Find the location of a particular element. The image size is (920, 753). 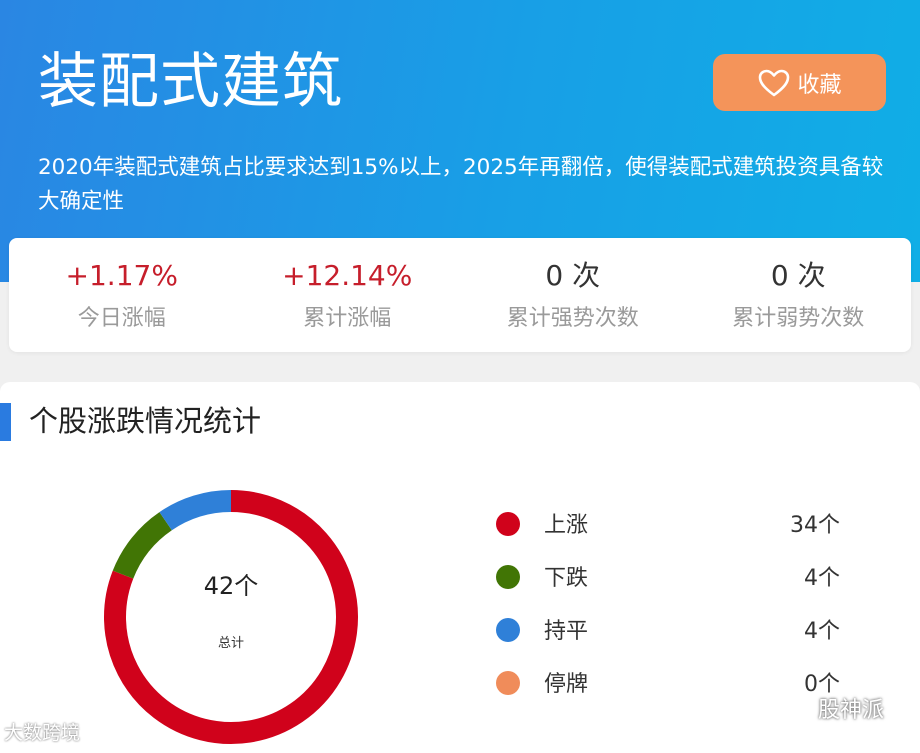

stat-label: 累计强势次数 is located at coordinates (572, 318).